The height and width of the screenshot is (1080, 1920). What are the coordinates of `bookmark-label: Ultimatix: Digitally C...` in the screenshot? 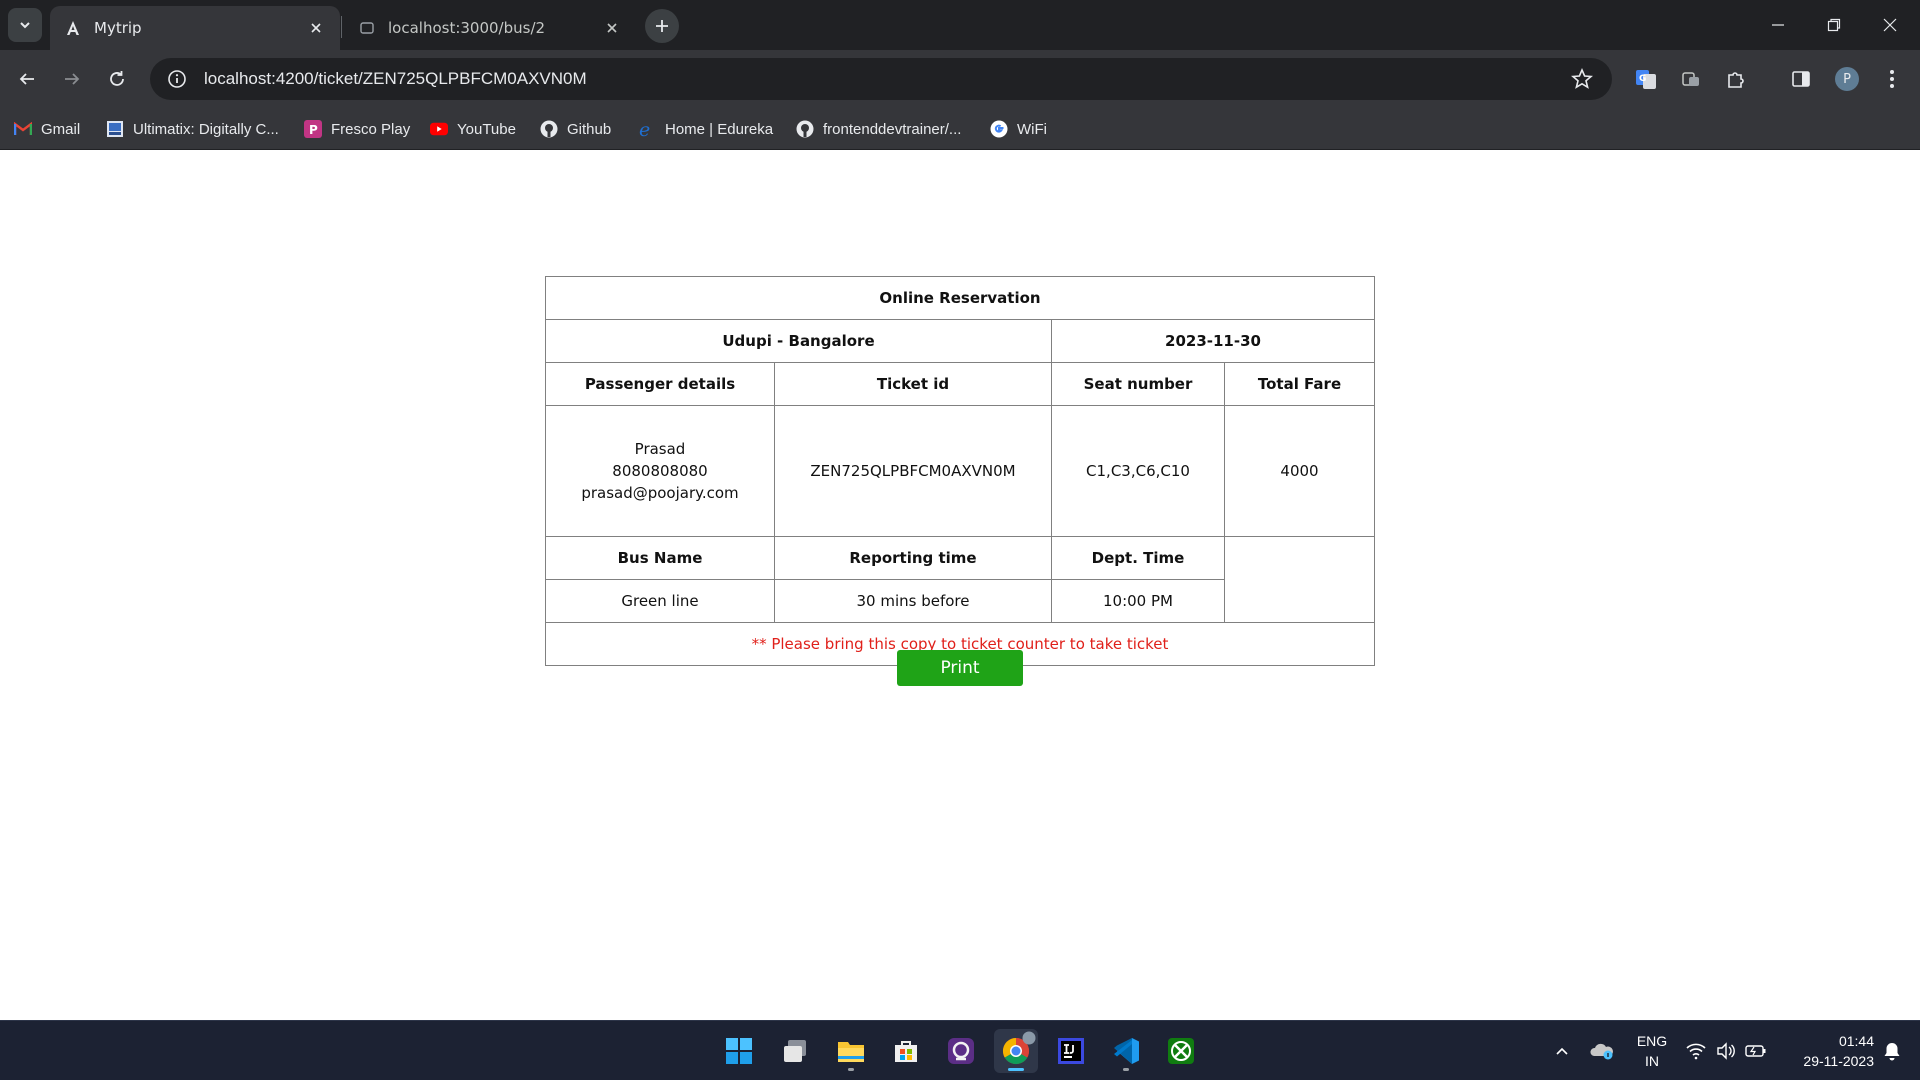 It's located at (206, 129).